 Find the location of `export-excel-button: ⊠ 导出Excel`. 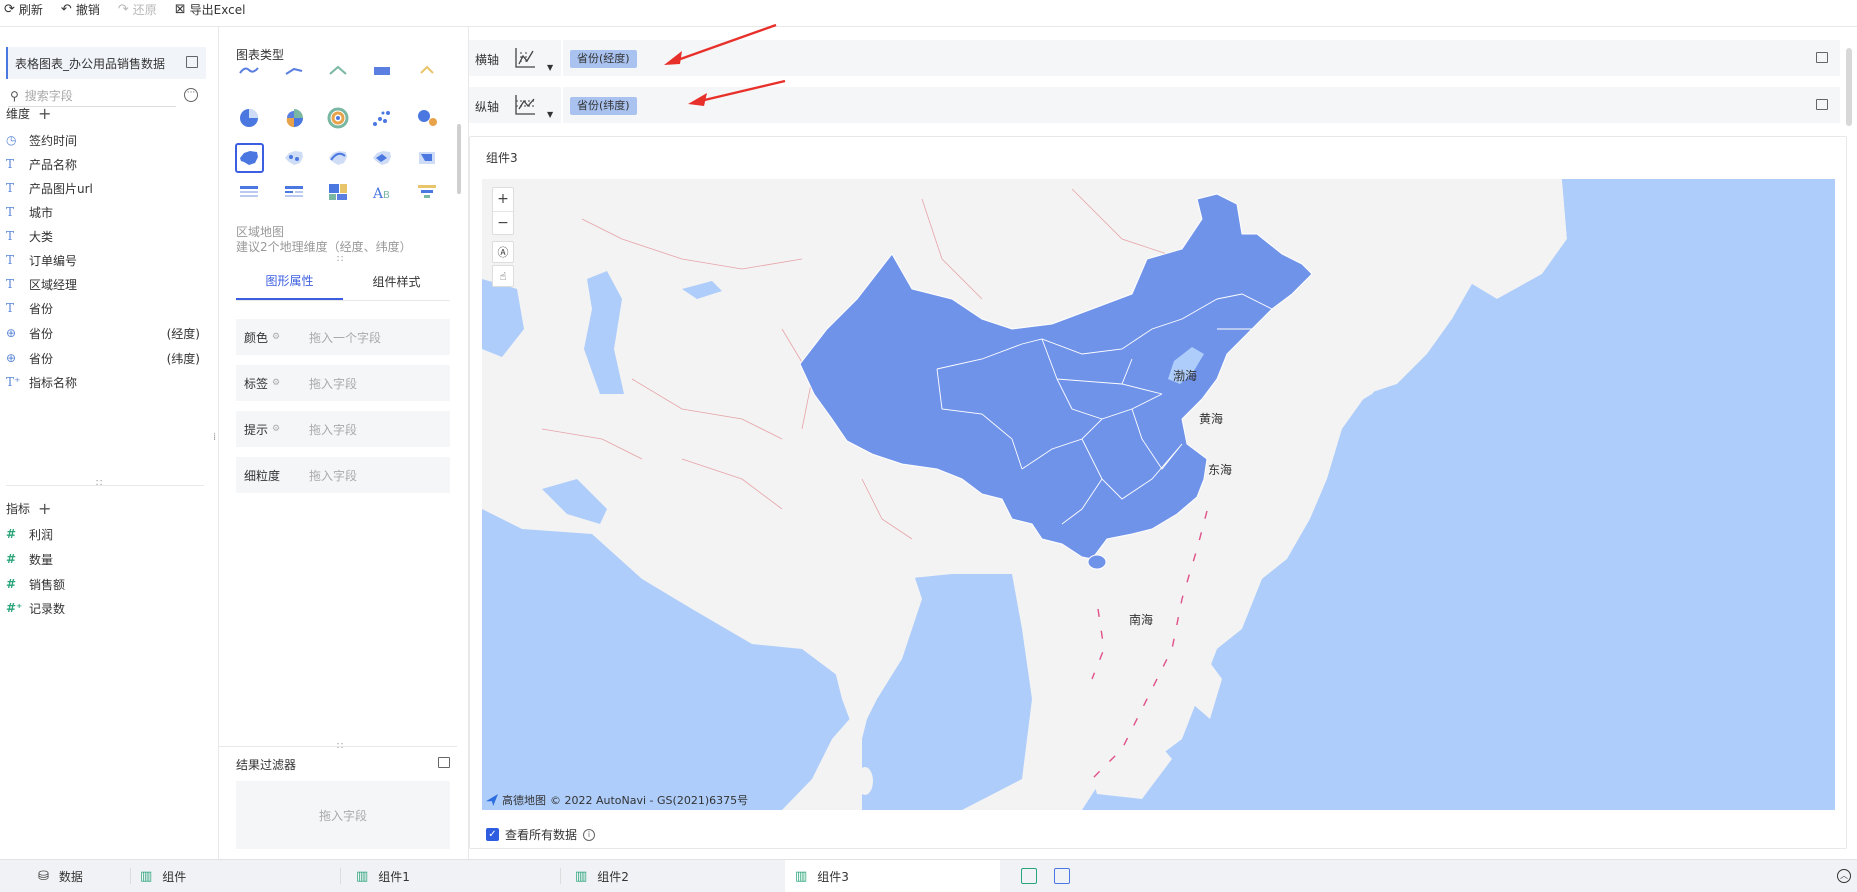

export-excel-button: ⊠ 导出Excel is located at coordinates (210, 9).